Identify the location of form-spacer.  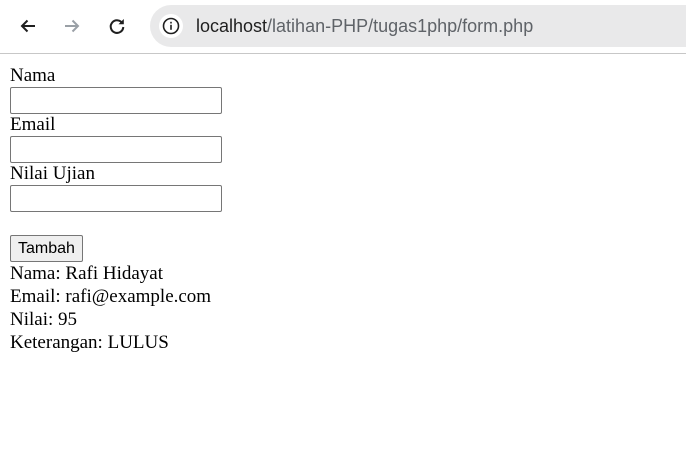
(348, 224).